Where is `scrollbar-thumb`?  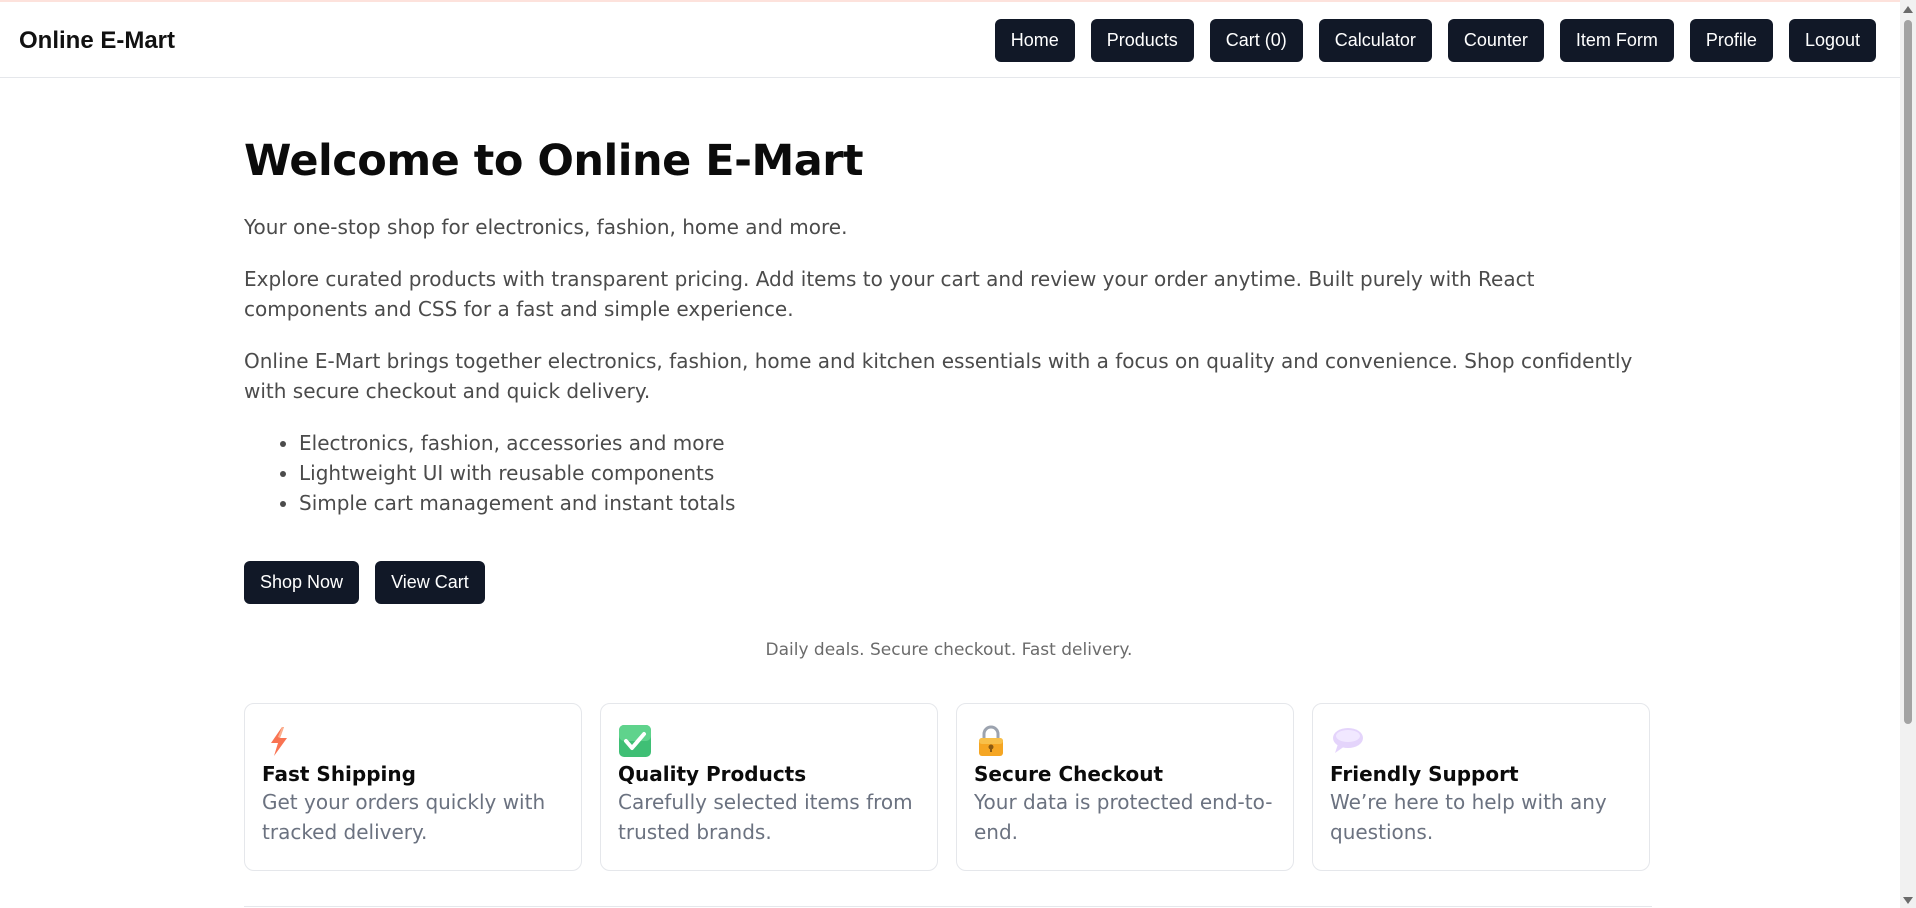 scrollbar-thumb is located at coordinates (1908, 372).